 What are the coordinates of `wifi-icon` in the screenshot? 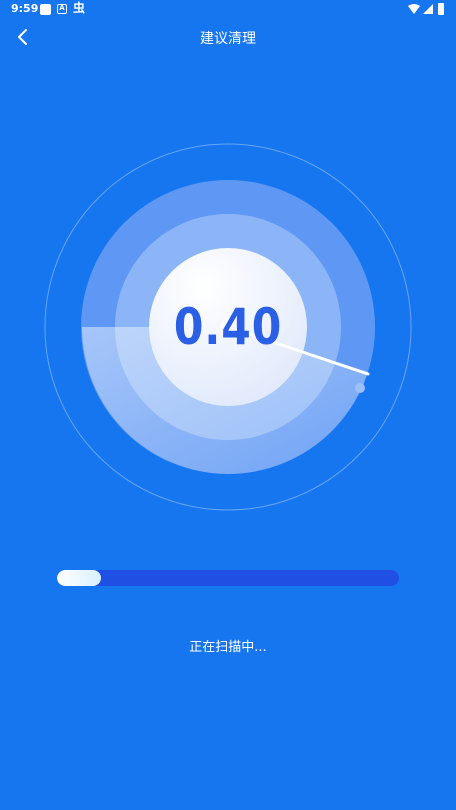 It's located at (414, 9).